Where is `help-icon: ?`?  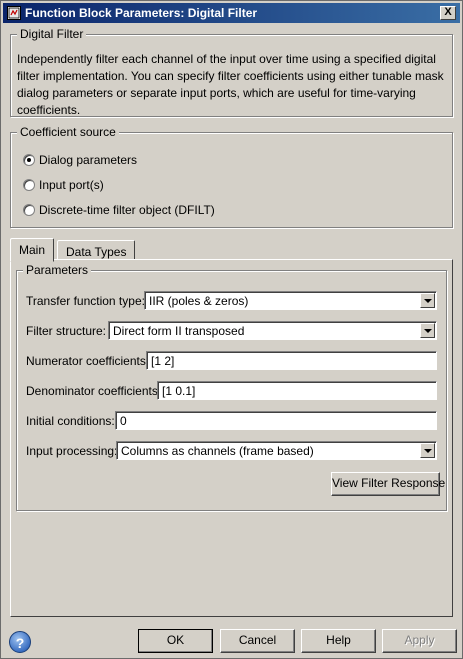 help-icon: ? is located at coordinates (20, 642).